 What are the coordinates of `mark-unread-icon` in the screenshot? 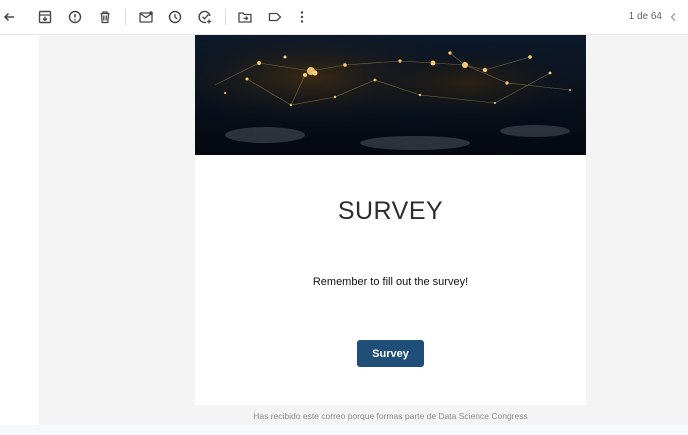 It's located at (146, 17).